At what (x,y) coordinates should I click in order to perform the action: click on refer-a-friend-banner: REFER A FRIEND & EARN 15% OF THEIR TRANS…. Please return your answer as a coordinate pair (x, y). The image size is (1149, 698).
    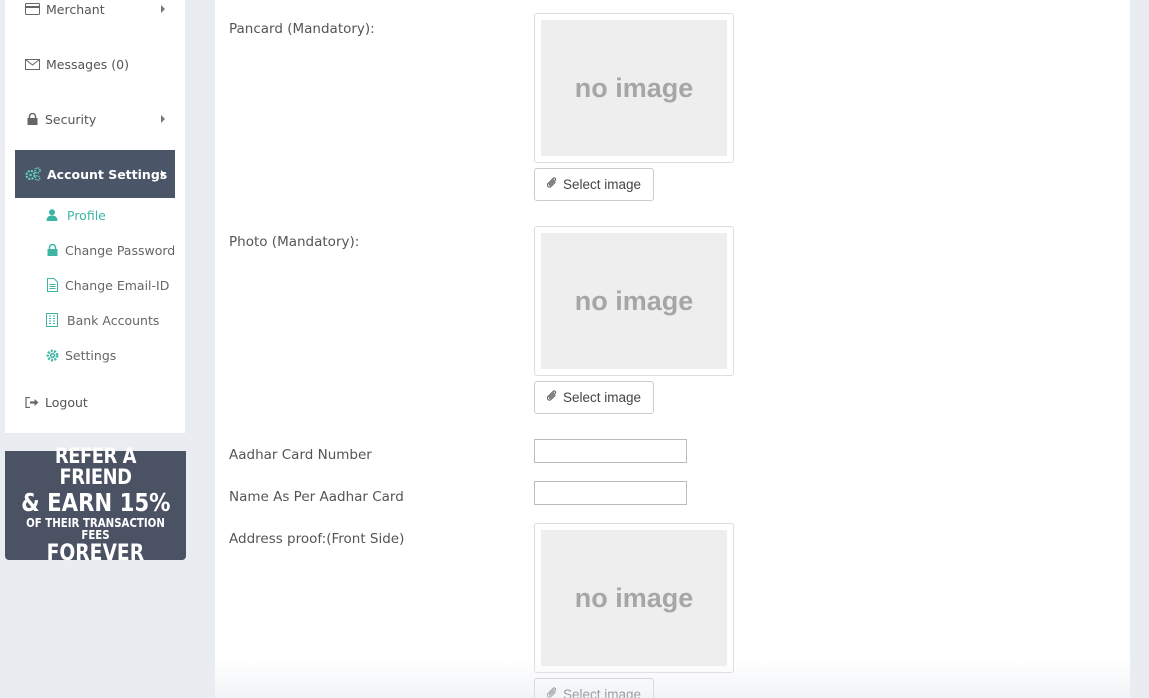
    Looking at the image, I should click on (95, 505).